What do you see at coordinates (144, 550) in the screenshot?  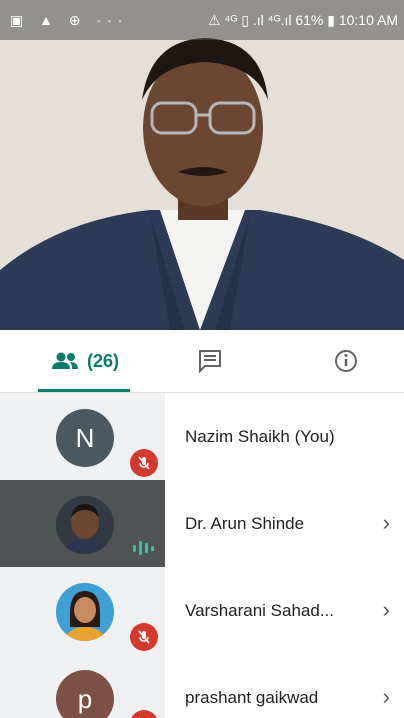 I see `speaking-icon` at bounding box center [144, 550].